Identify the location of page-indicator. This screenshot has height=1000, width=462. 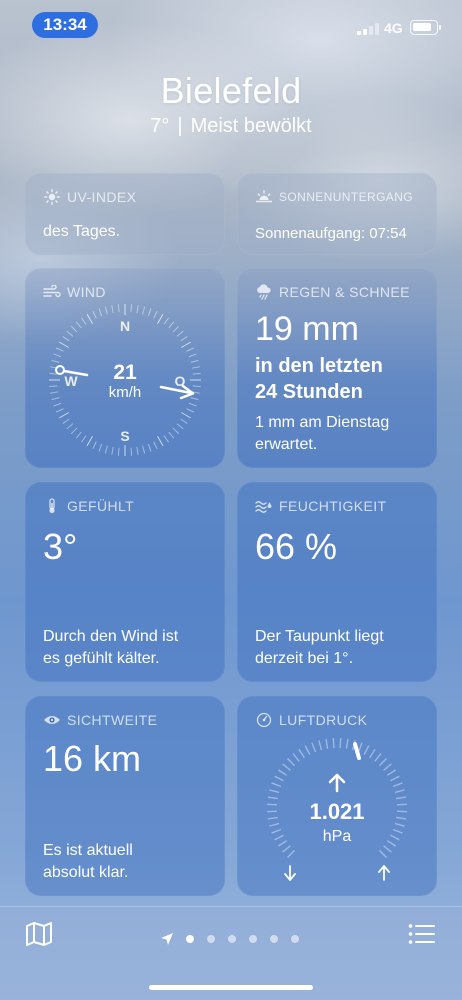
(236, 939).